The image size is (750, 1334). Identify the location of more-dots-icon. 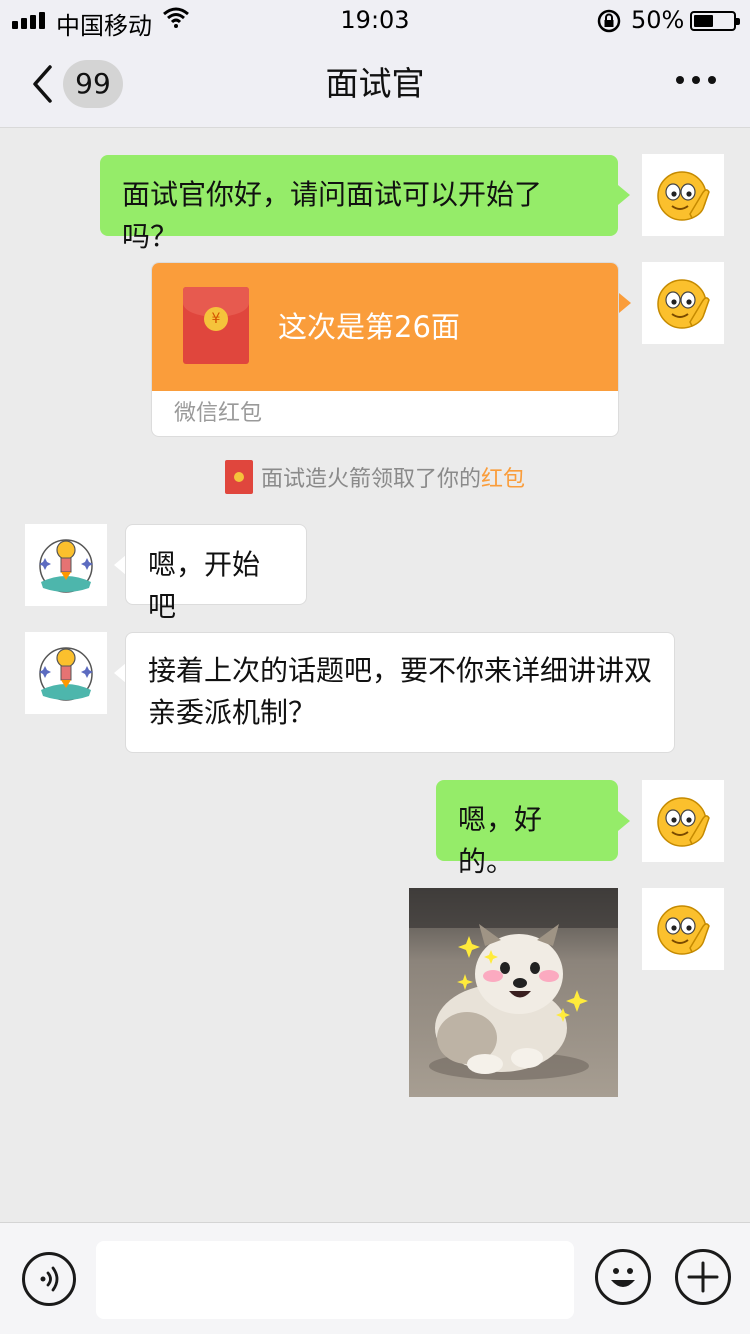
(696, 80).